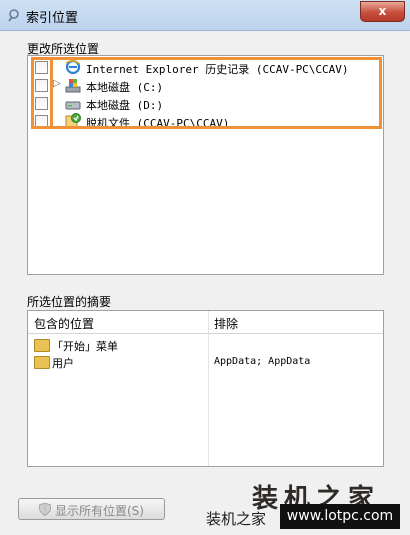 The image size is (410, 535). Describe the element at coordinates (99, 511) in the screenshot. I see `show-all-label: 显示所有位置(S)` at that location.